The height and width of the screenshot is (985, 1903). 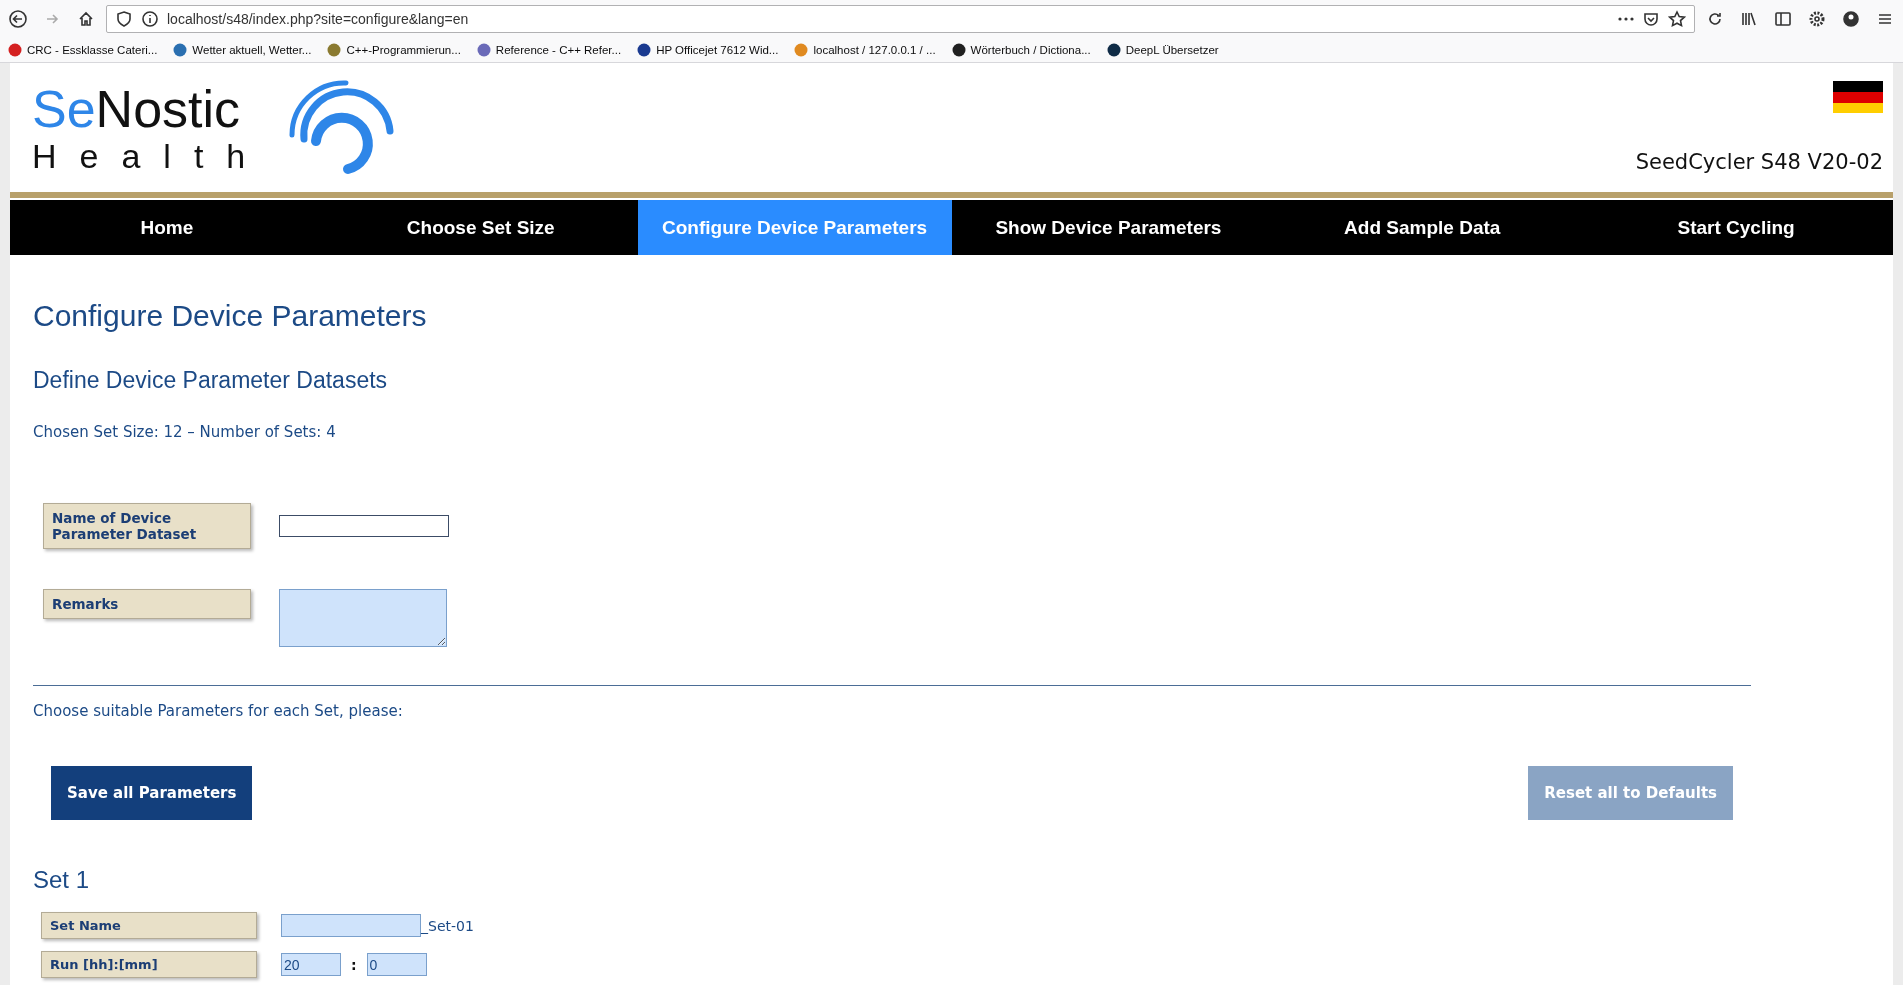 I want to click on nav-tab: Show Device Parameters, so click(x=1108, y=227).